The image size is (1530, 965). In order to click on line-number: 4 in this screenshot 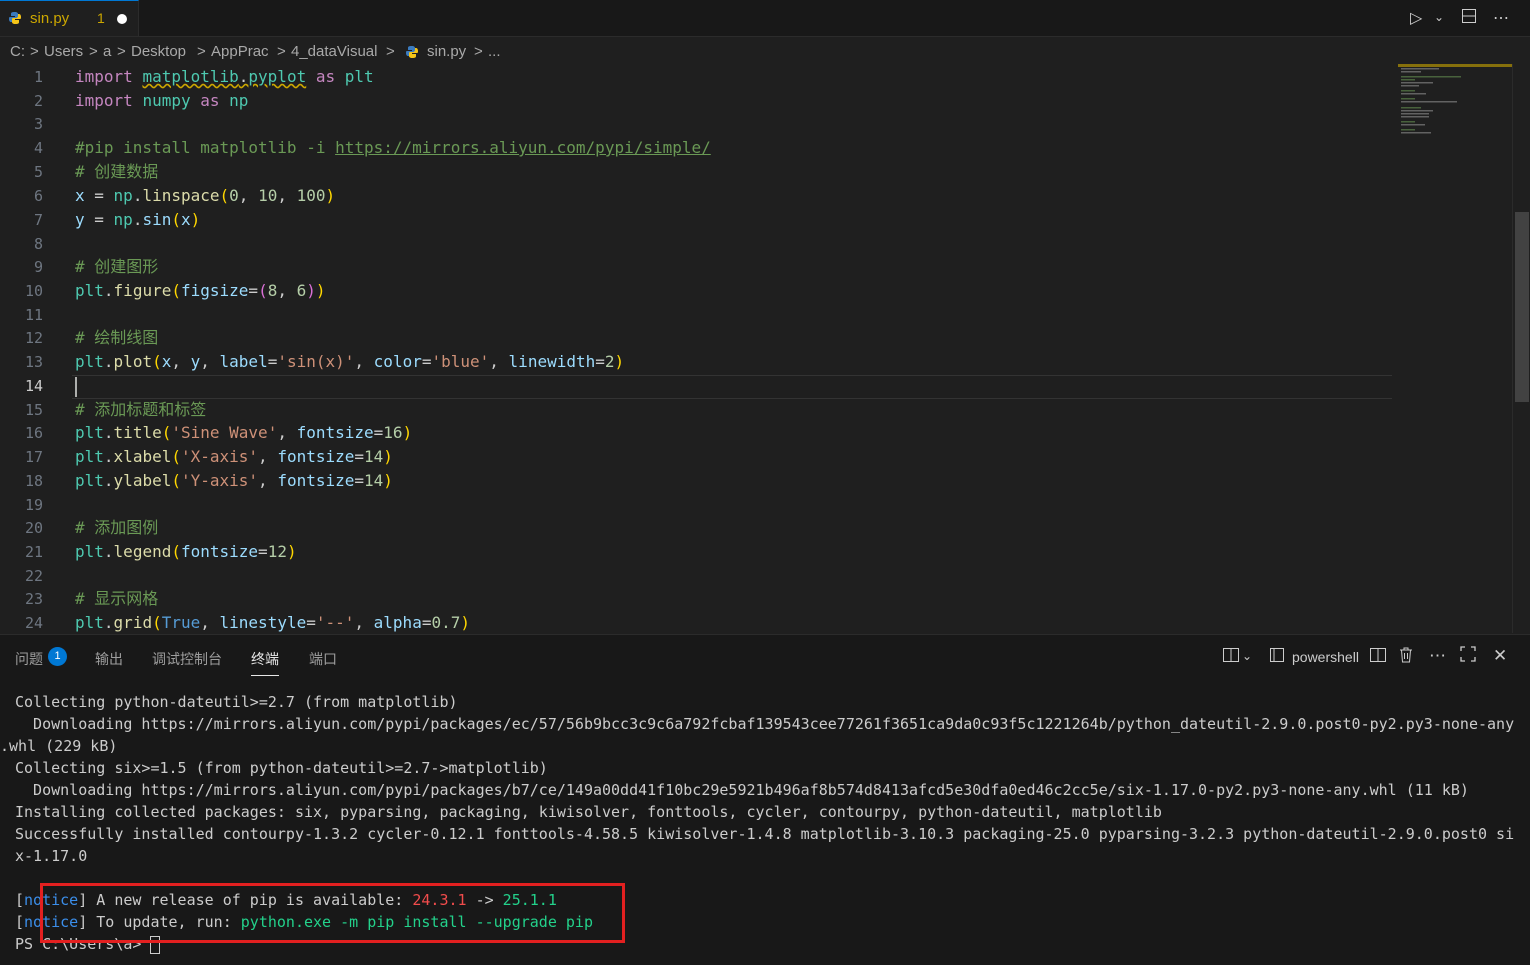, I will do `click(38, 148)`.